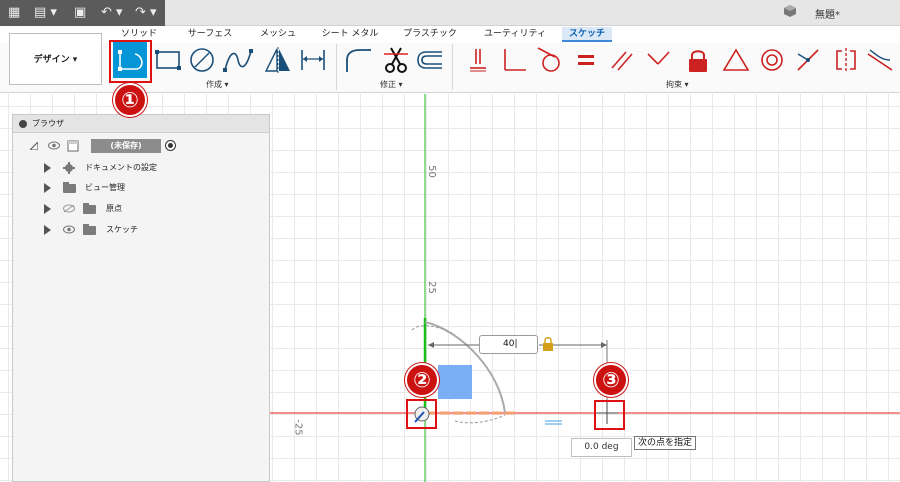  Describe the element at coordinates (69, 208) in the screenshot. I see `eye-hidden-icon` at that location.